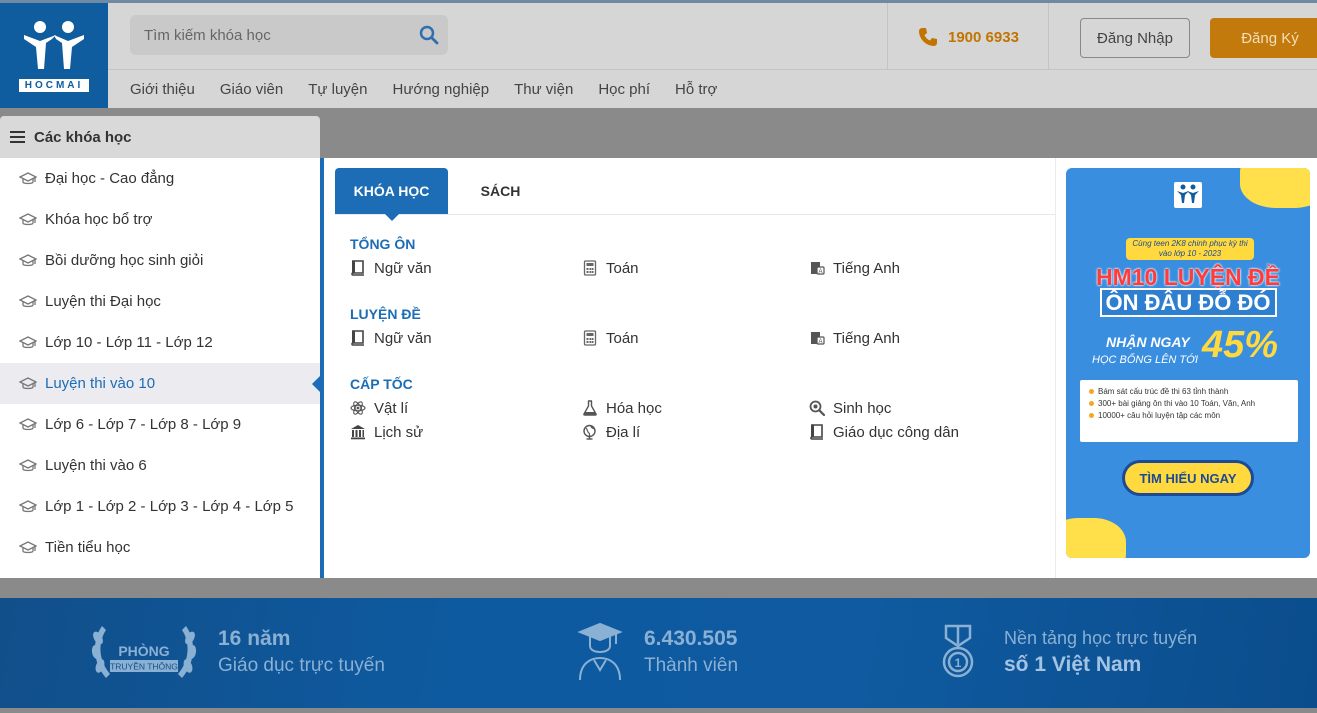 The width and height of the screenshot is (1317, 713). What do you see at coordinates (700, 316) in the screenshot?
I see `section-title: LUYỆN ĐỀ` at bounding box center [700, 316].